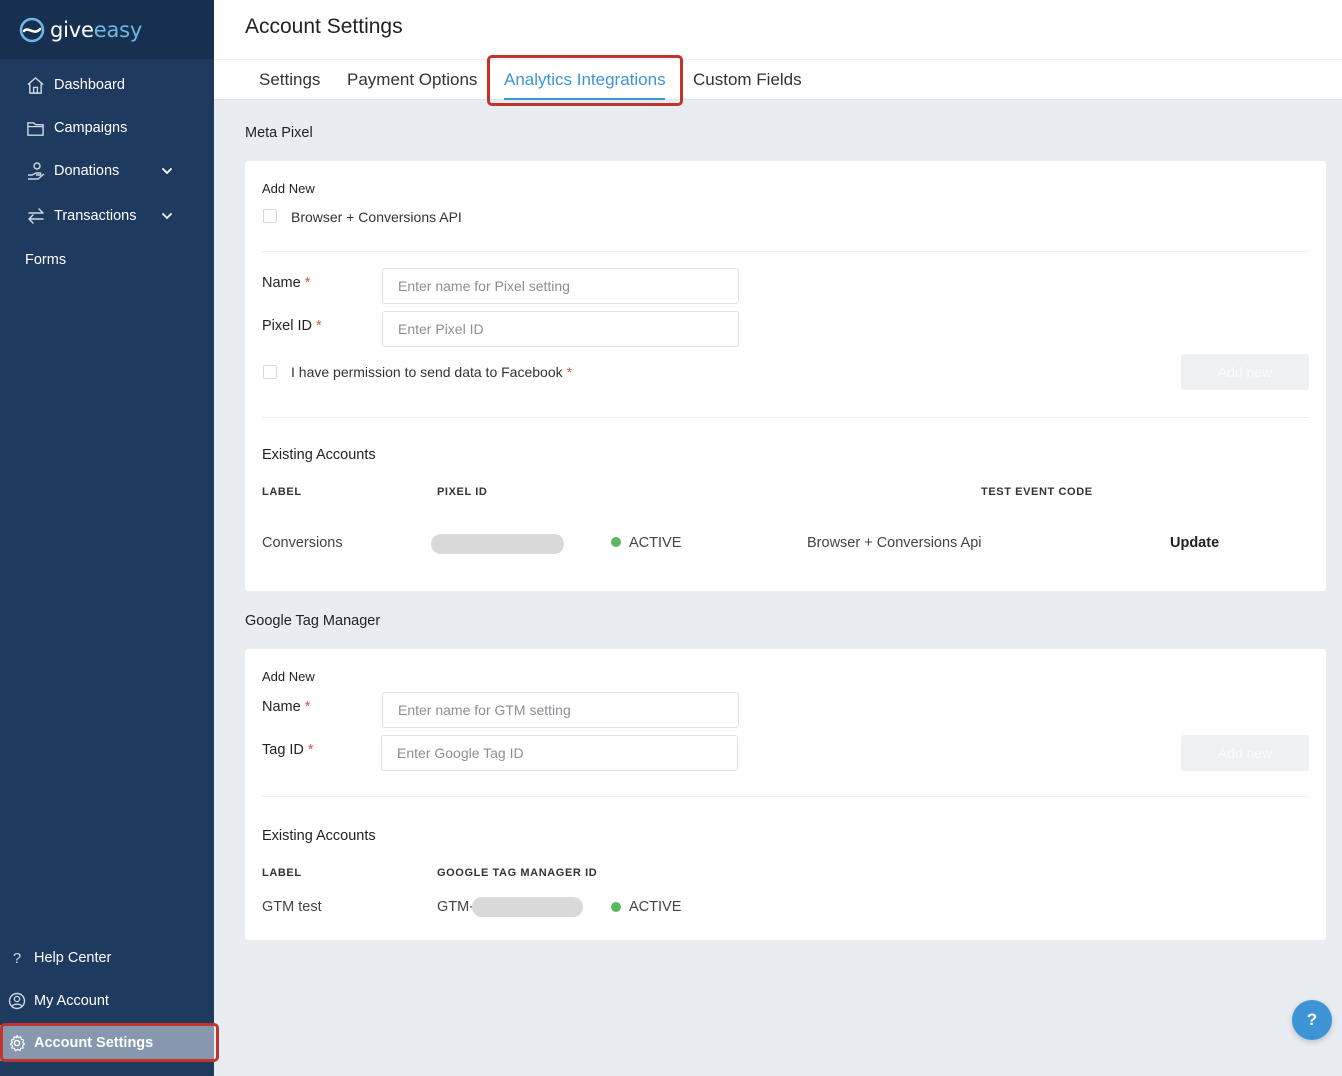  What do you see at coordinates (17, 1001) in the screenshot?
I see `user-circle-icon` at bounding box center [17, 1001].